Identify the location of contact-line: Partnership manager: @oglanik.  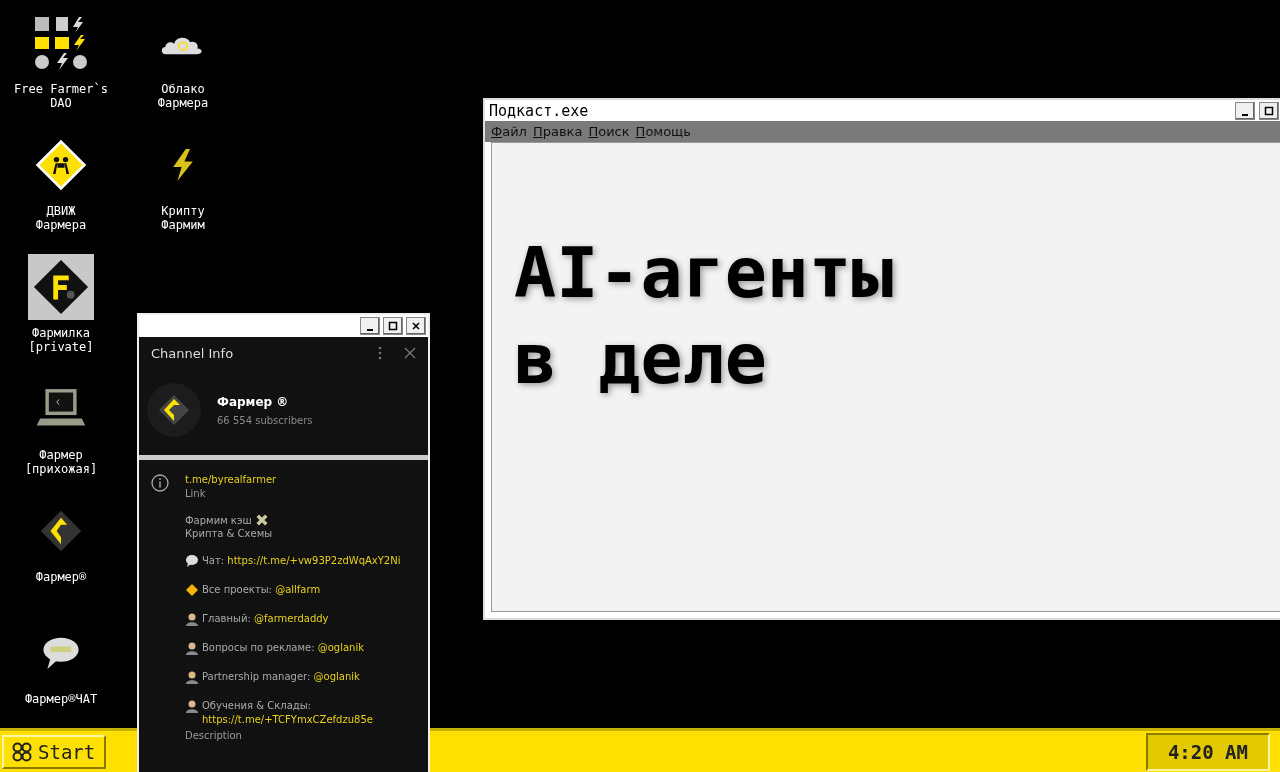
(281, 677).